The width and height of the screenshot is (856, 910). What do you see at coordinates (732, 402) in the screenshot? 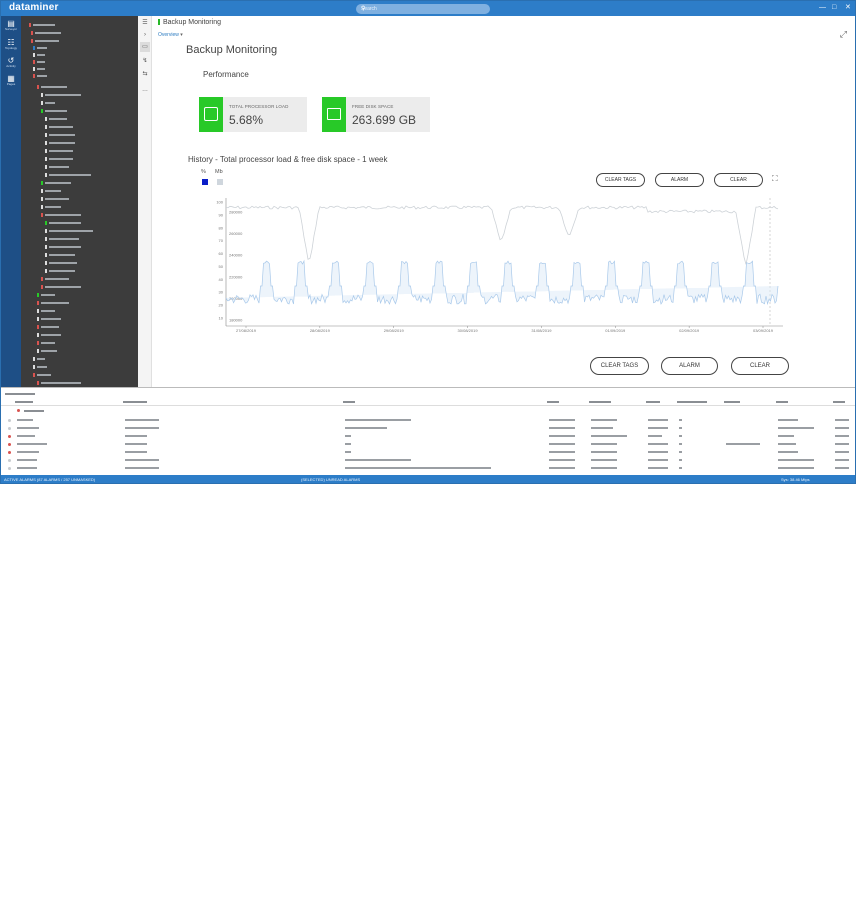
I see `alarm-column-header` at bounding box center [732, 402].